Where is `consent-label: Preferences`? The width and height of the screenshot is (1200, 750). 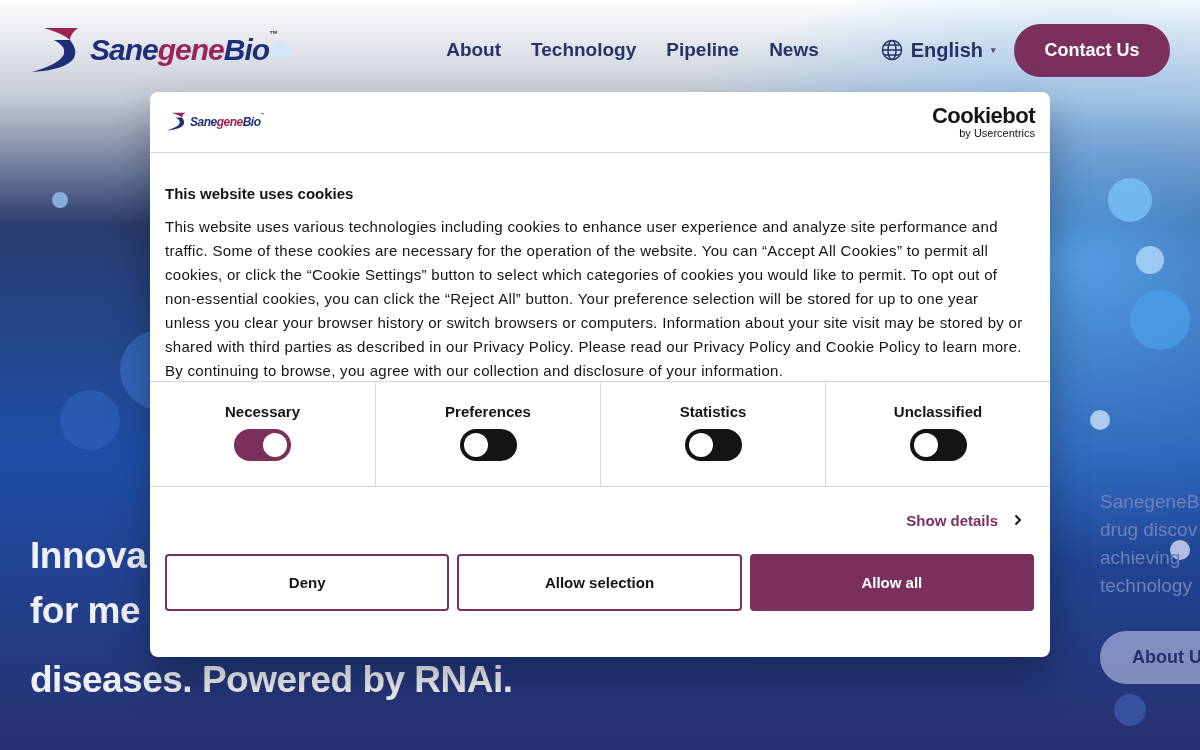 consent-label: Preferences is located at coordinates (488, 411).